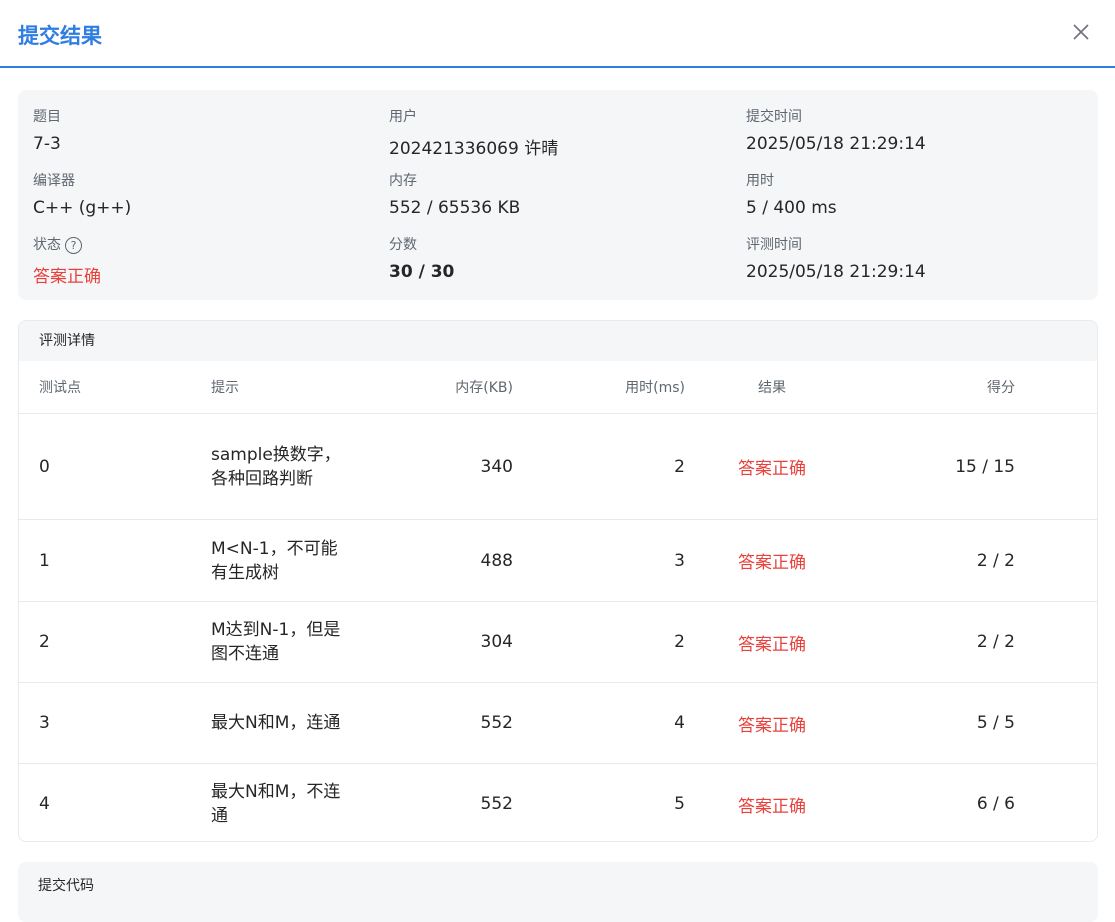  What do you see at coordinates (276, 723) in the screenshot?
I see `testcase-hint: 最大N和M，连通` at bounding box center [276, 723].